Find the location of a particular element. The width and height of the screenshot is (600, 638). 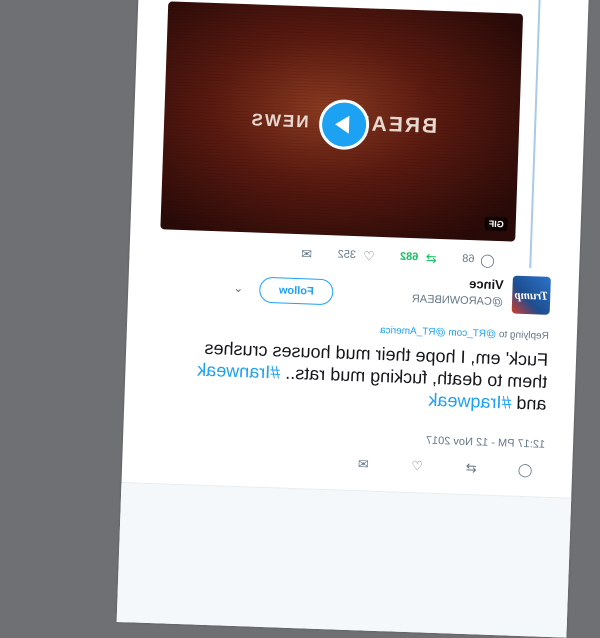

tweet-text-and: and is located at coordinates (531, 403).